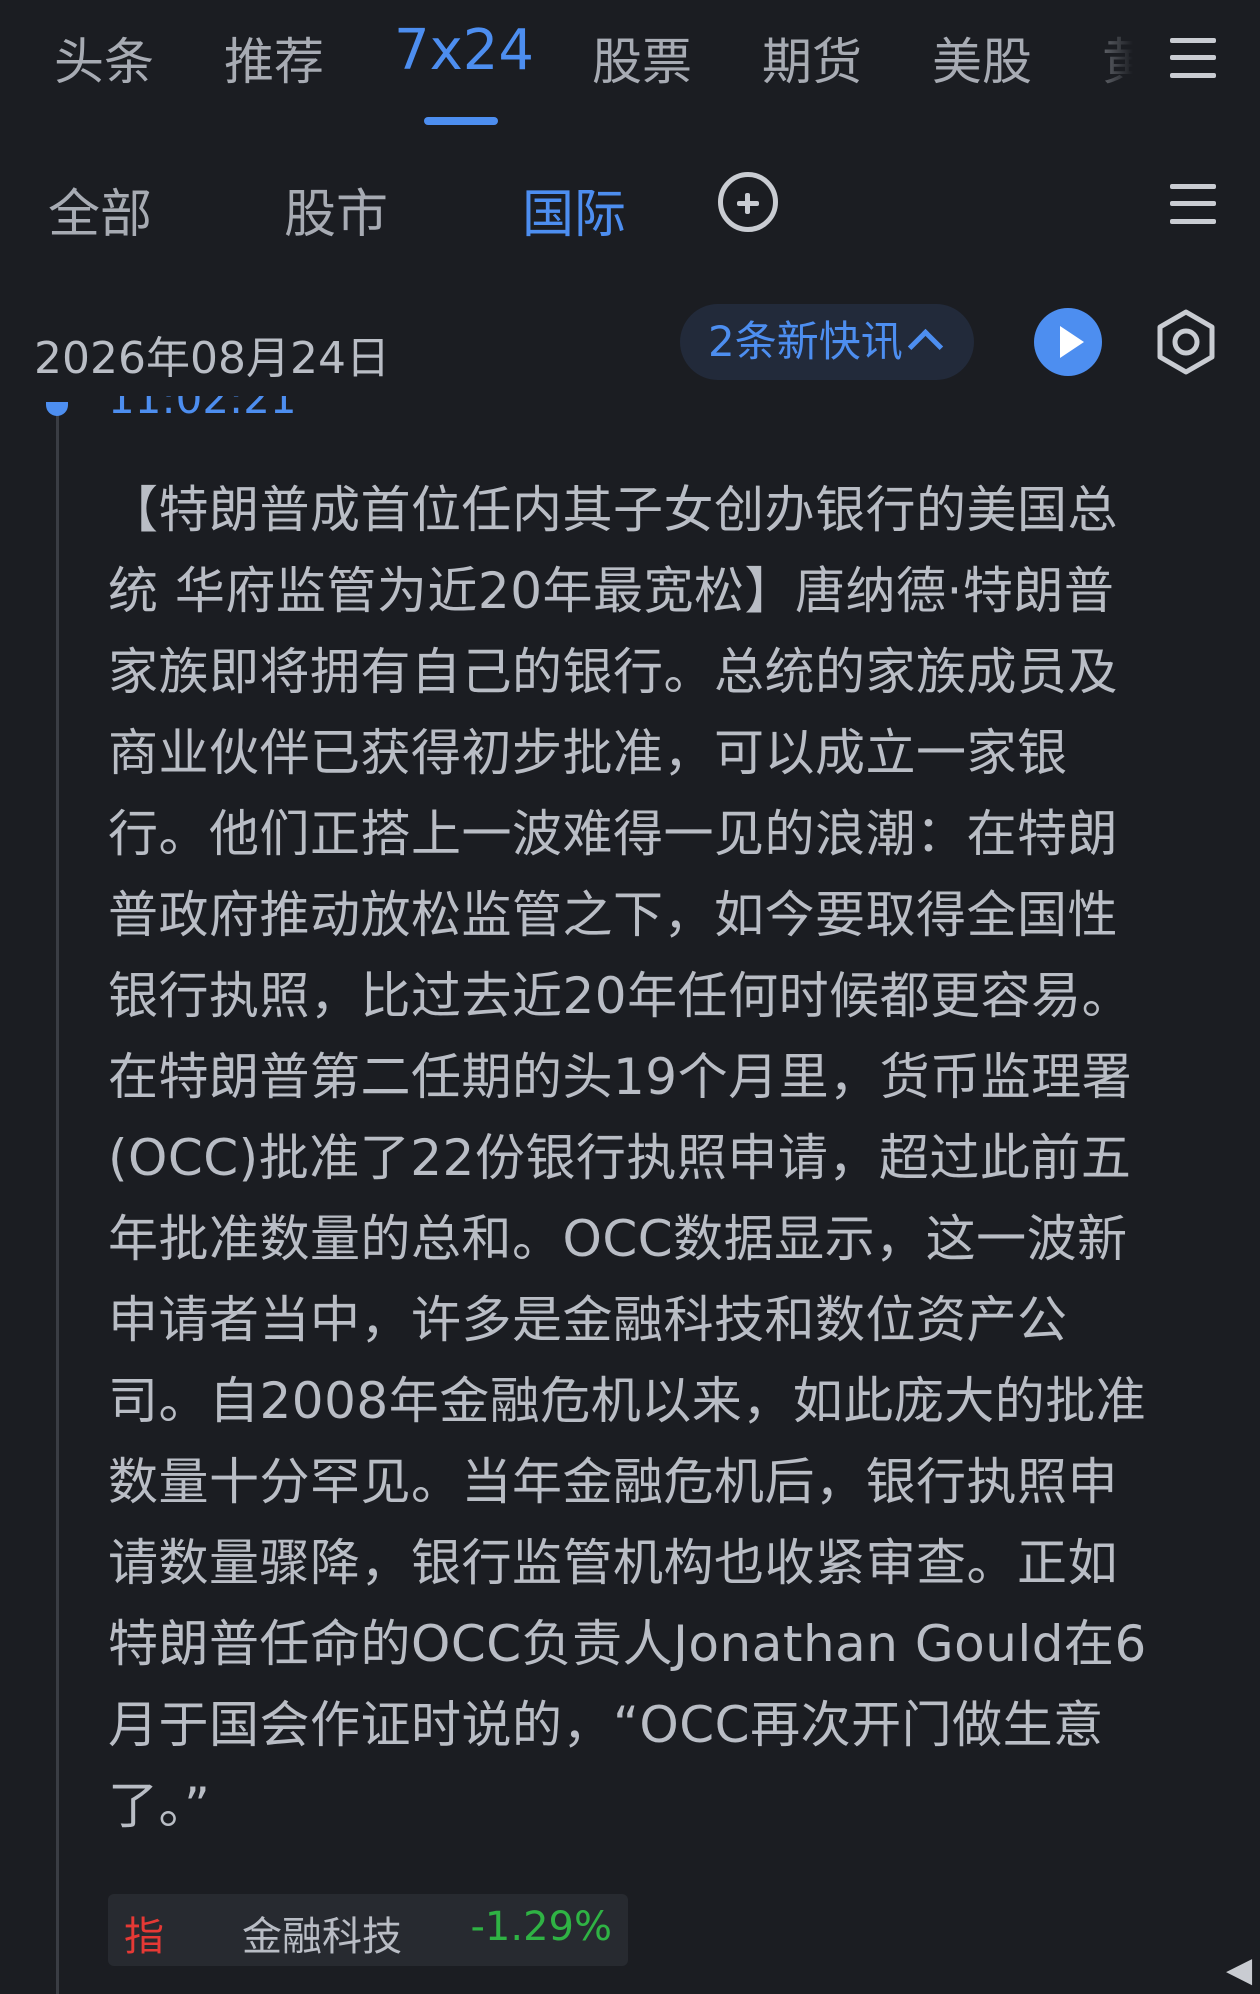  What do you see at coordinates (805, 341) in the screenshot?
I see `new-flash-label: 2条新快讯` at bounding box center [805, 341].